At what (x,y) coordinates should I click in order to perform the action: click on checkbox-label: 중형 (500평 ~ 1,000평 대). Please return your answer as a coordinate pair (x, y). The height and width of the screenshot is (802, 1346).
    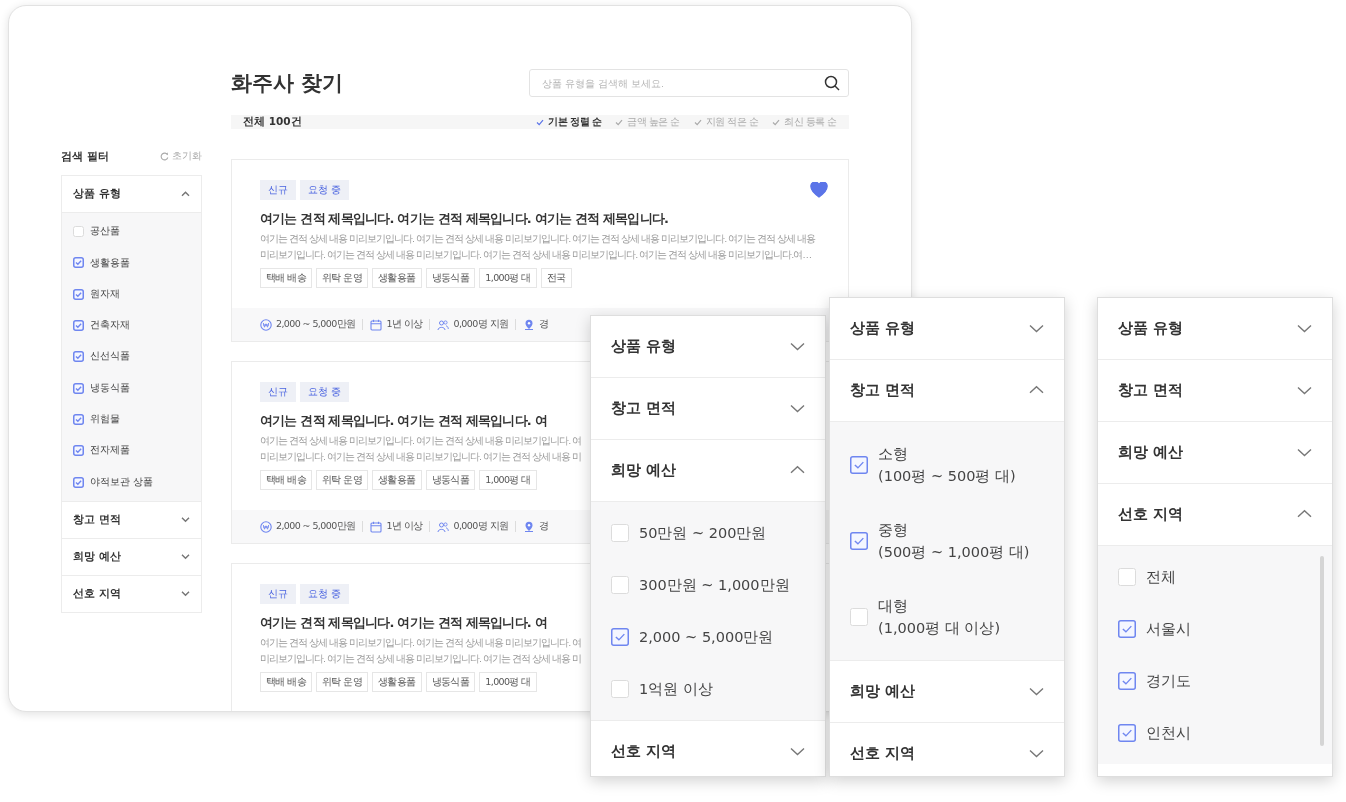
    Looking at the image, I should click on (954, 541).